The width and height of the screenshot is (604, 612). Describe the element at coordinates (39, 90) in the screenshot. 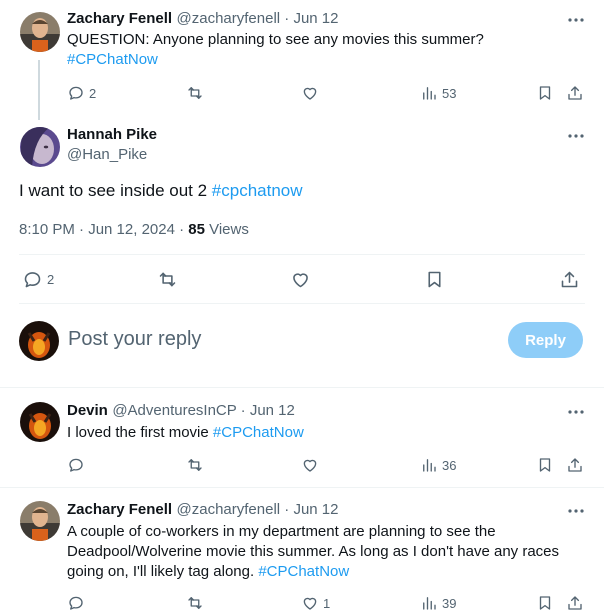

I see `thread-line` at that location.